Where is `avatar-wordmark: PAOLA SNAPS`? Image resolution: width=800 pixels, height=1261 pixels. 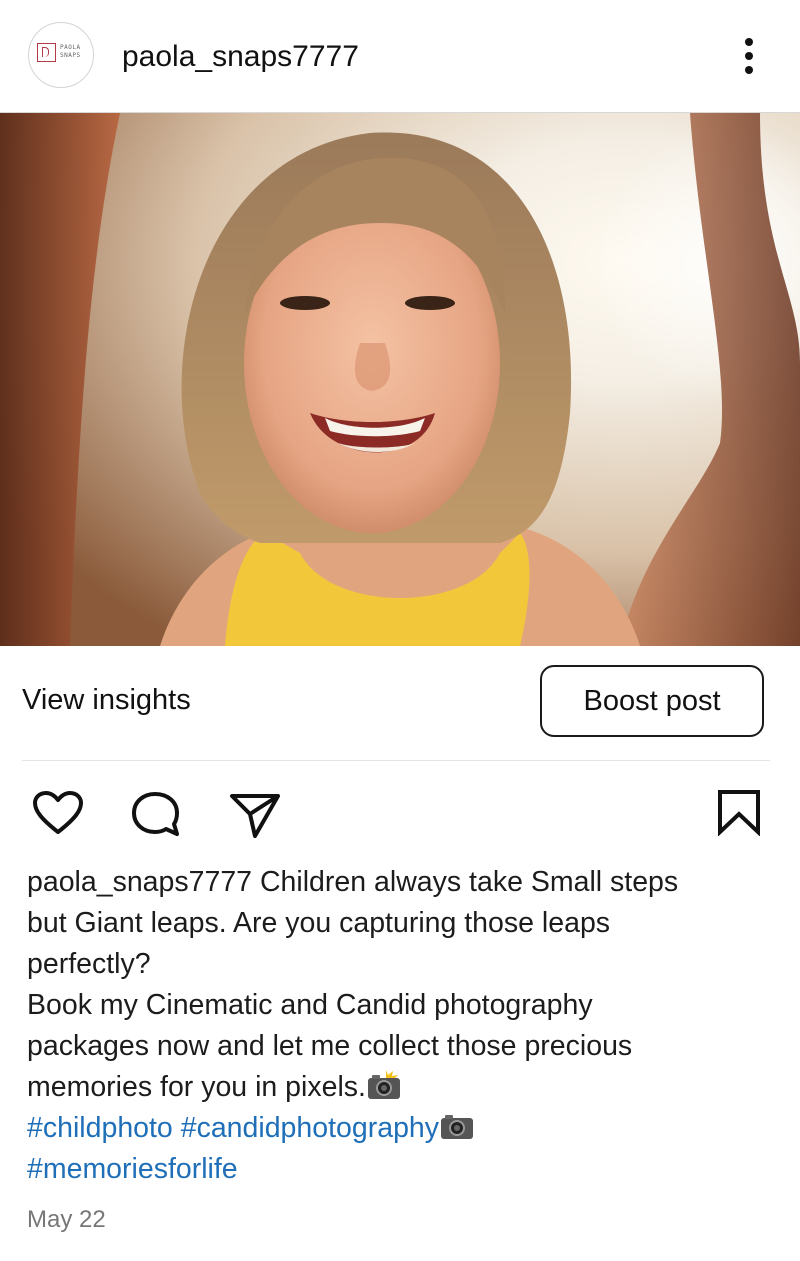
avatar-wordmark: PAOLA SNAPS is located at coordinates (70, 52).